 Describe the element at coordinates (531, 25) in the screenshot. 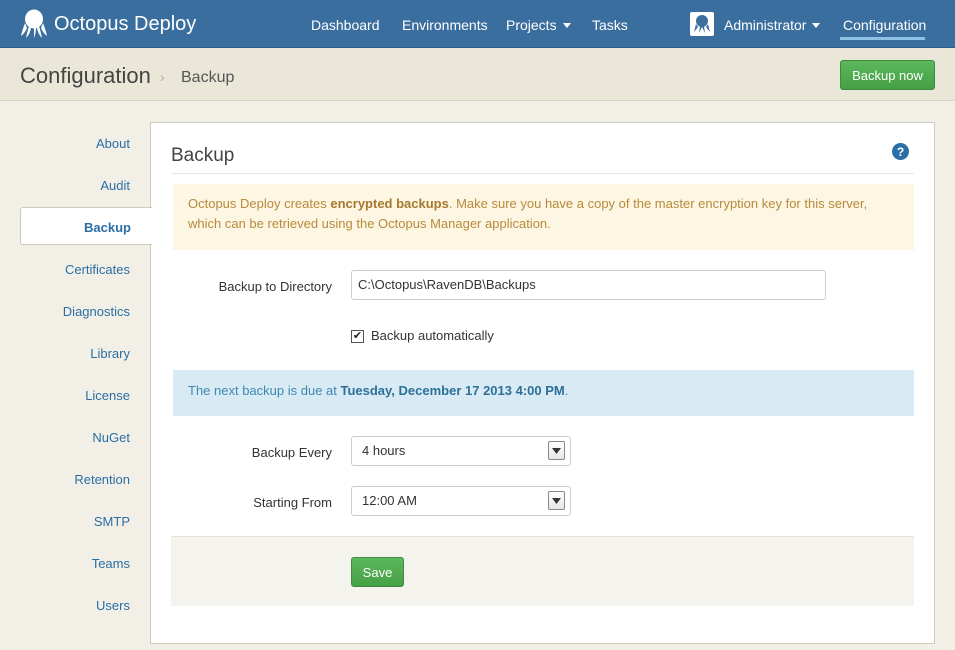

I see `nav-projects-label: Projects` at that location.